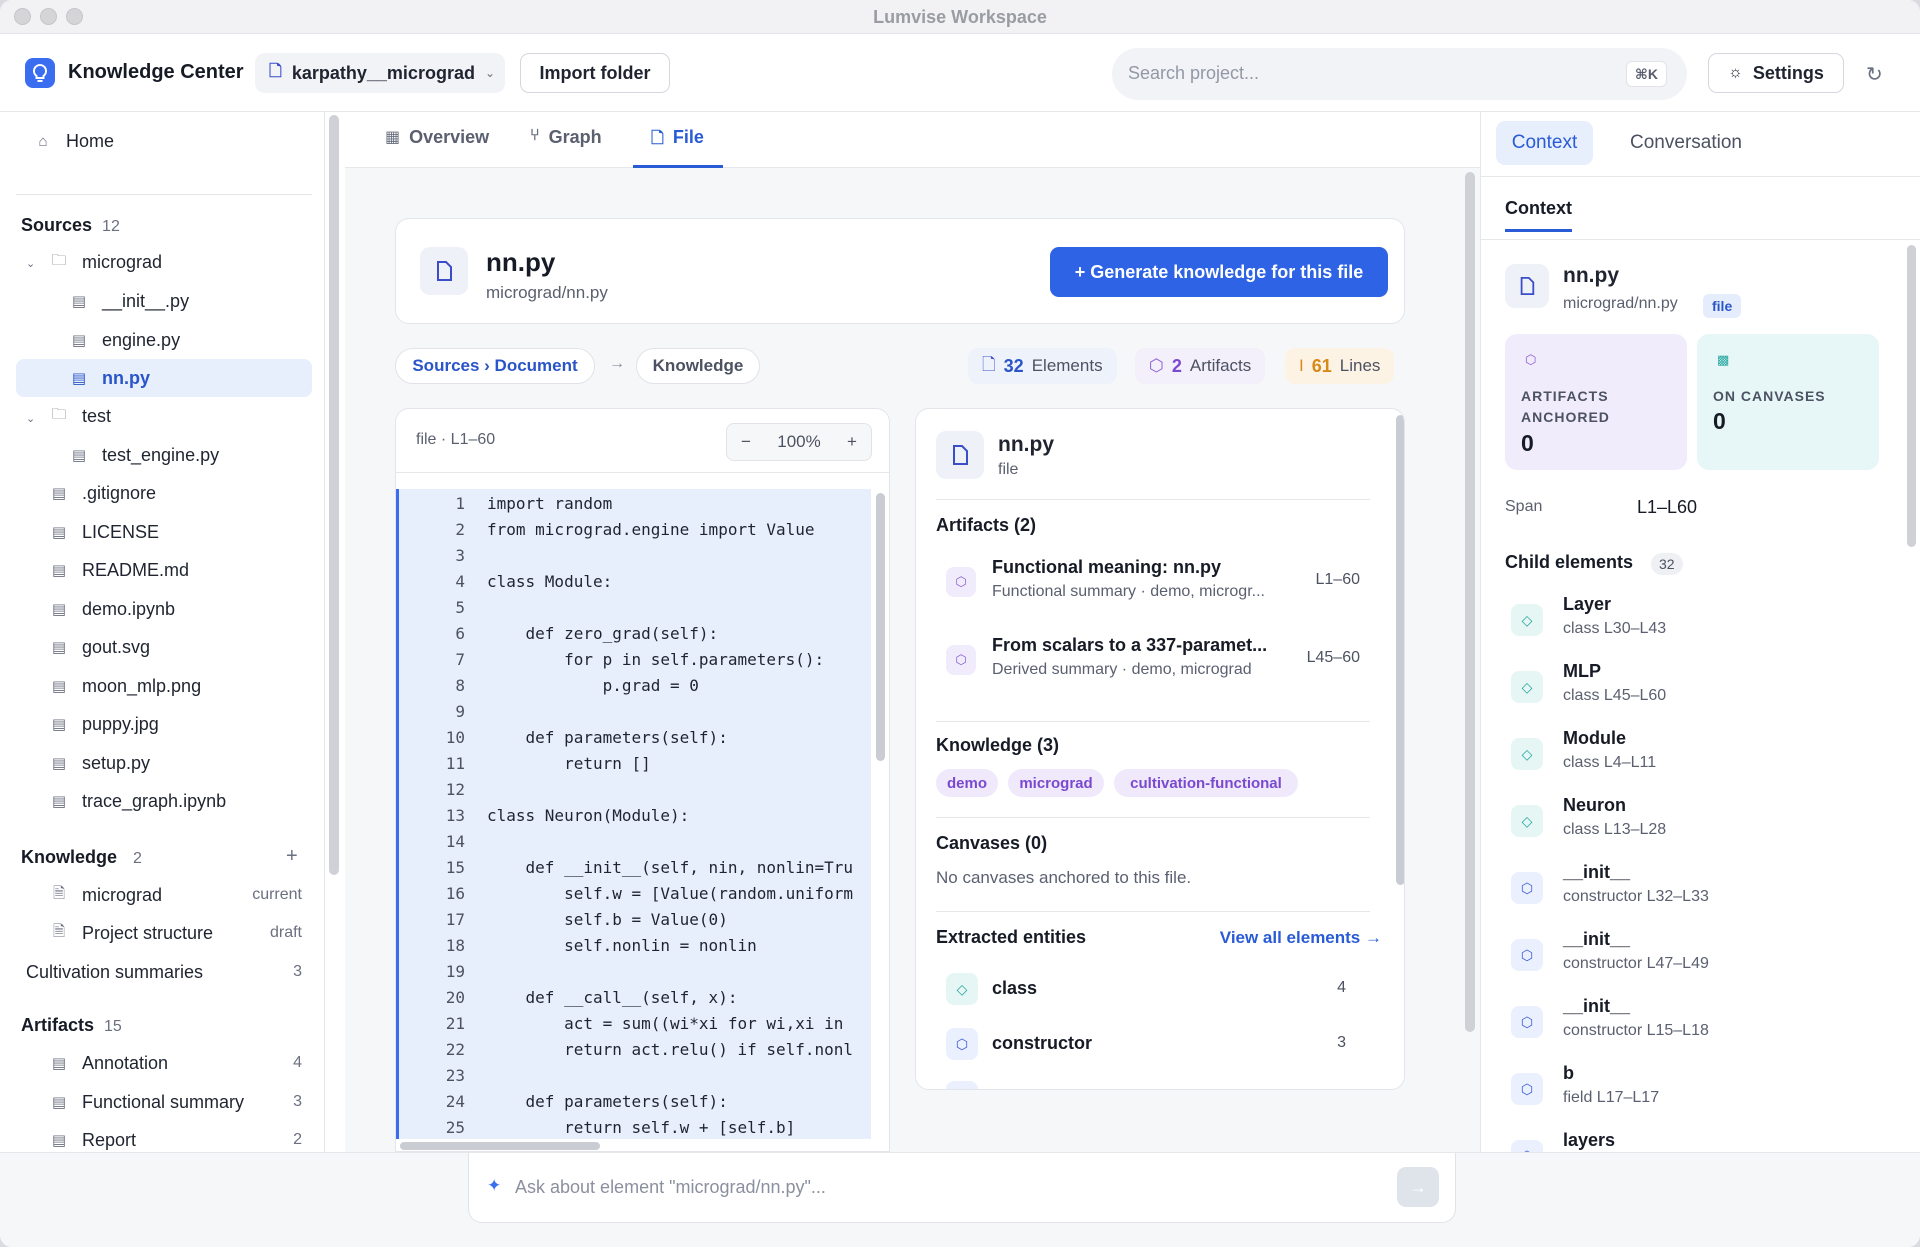  I want to click on main-scrollbar, so click(1470, 602).